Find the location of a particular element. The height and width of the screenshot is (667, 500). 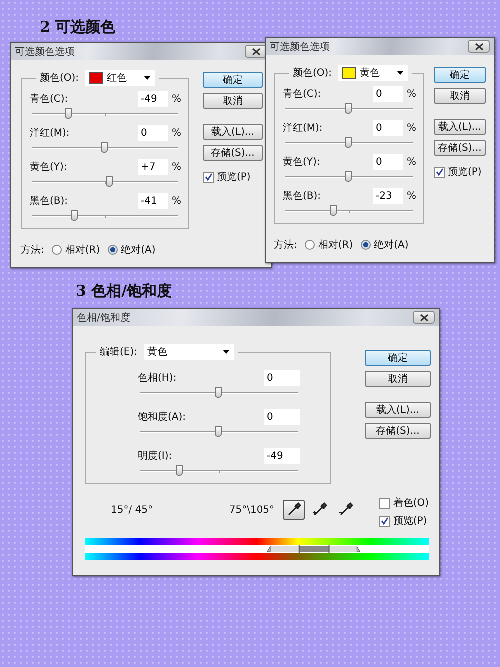

value-field: +7 is located at coordinates (153, 167).